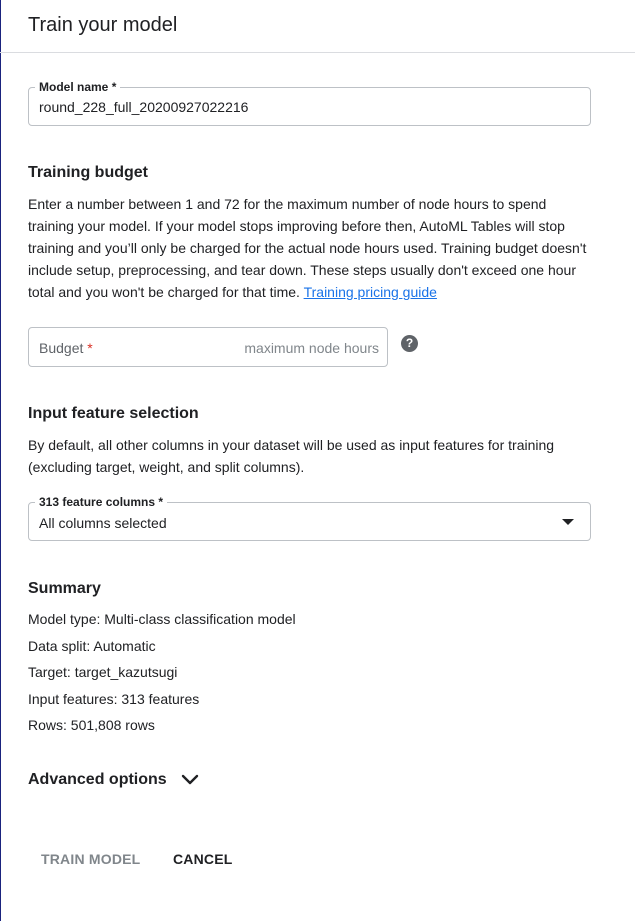 This screenshot has height=921, width=635. What do you see at coordinates (103, 523) in the screenshot?
I see `feature-columns-selected-value: All columns selected` at bounding box center [103, 523].